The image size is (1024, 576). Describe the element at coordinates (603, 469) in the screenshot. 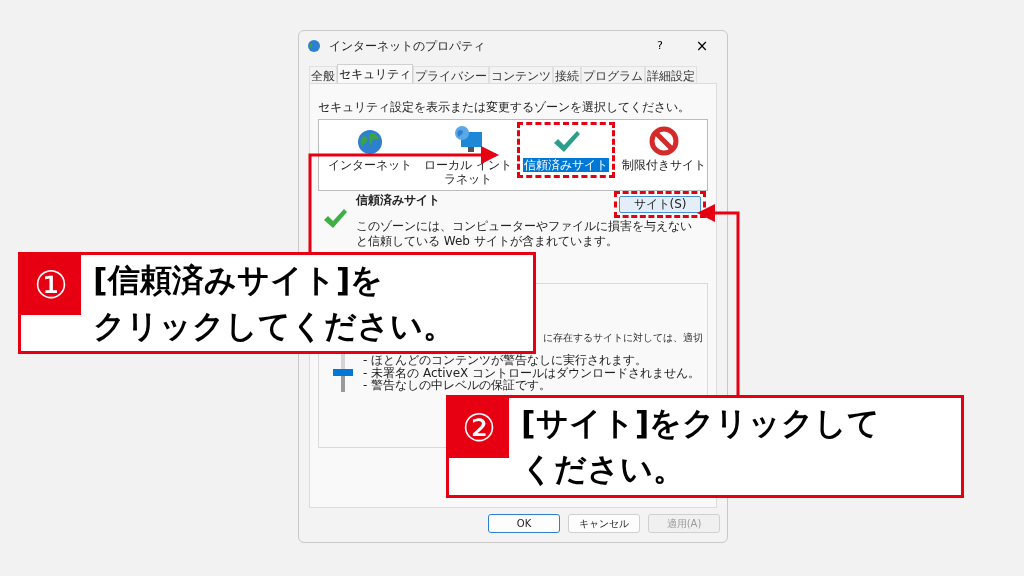

I see `callout-text: ください。` at that location.